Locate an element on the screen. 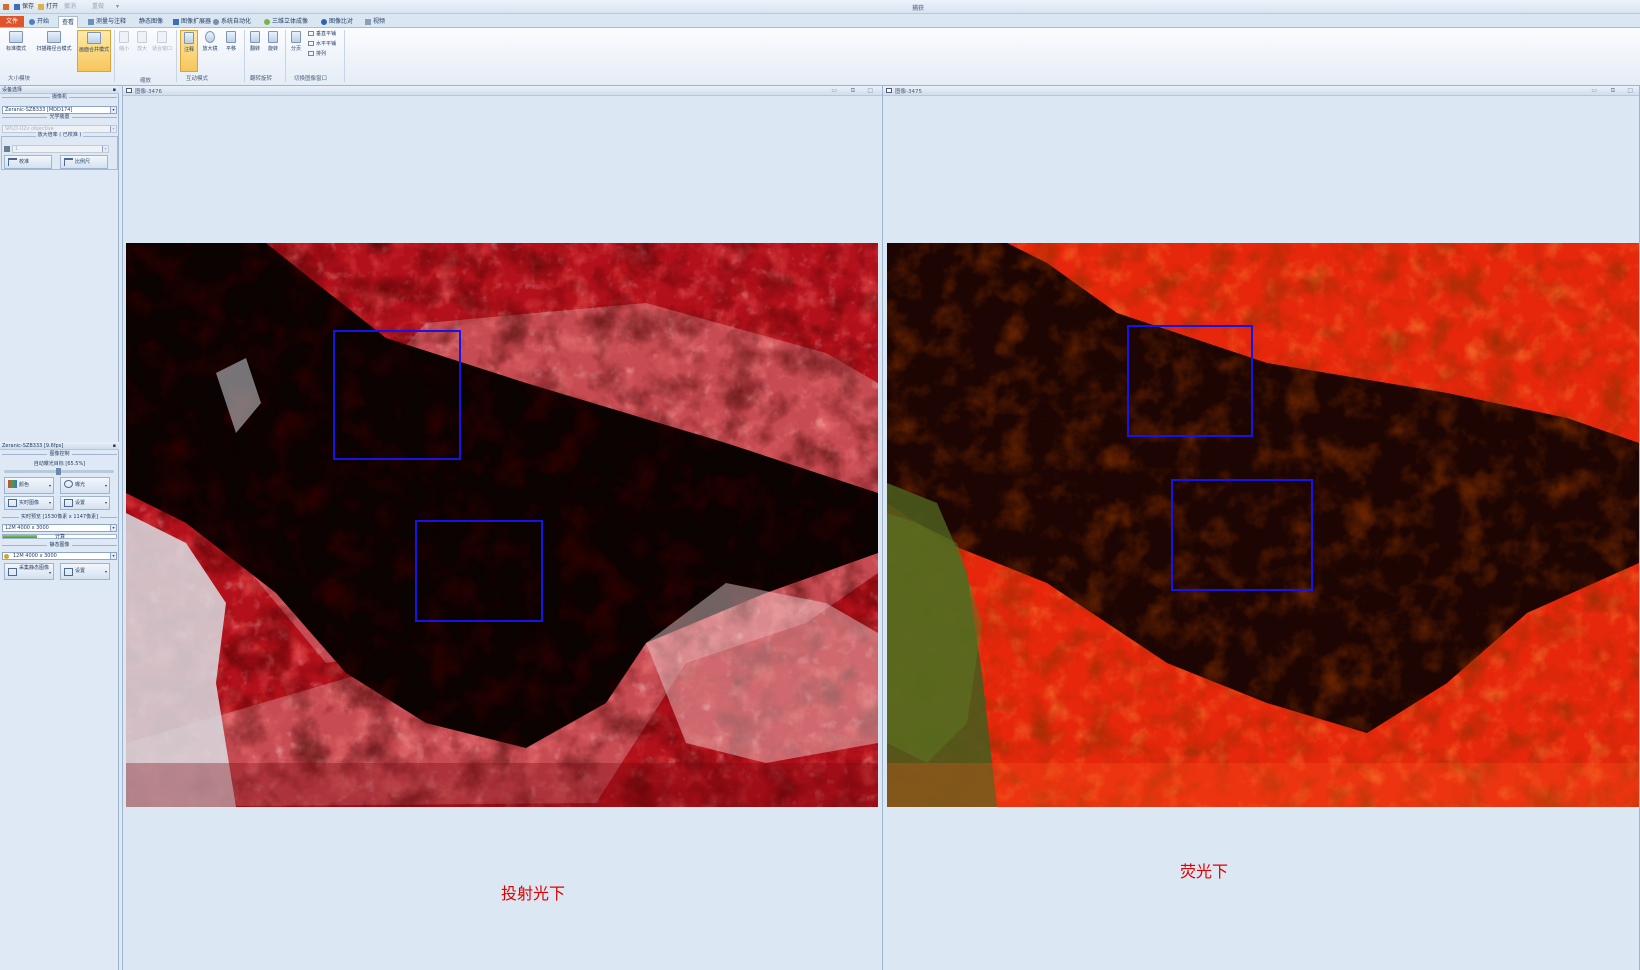 This screenshot has height=970, width=1640. settings-button: 设置 ▾ is located at coordinates (85, 503).